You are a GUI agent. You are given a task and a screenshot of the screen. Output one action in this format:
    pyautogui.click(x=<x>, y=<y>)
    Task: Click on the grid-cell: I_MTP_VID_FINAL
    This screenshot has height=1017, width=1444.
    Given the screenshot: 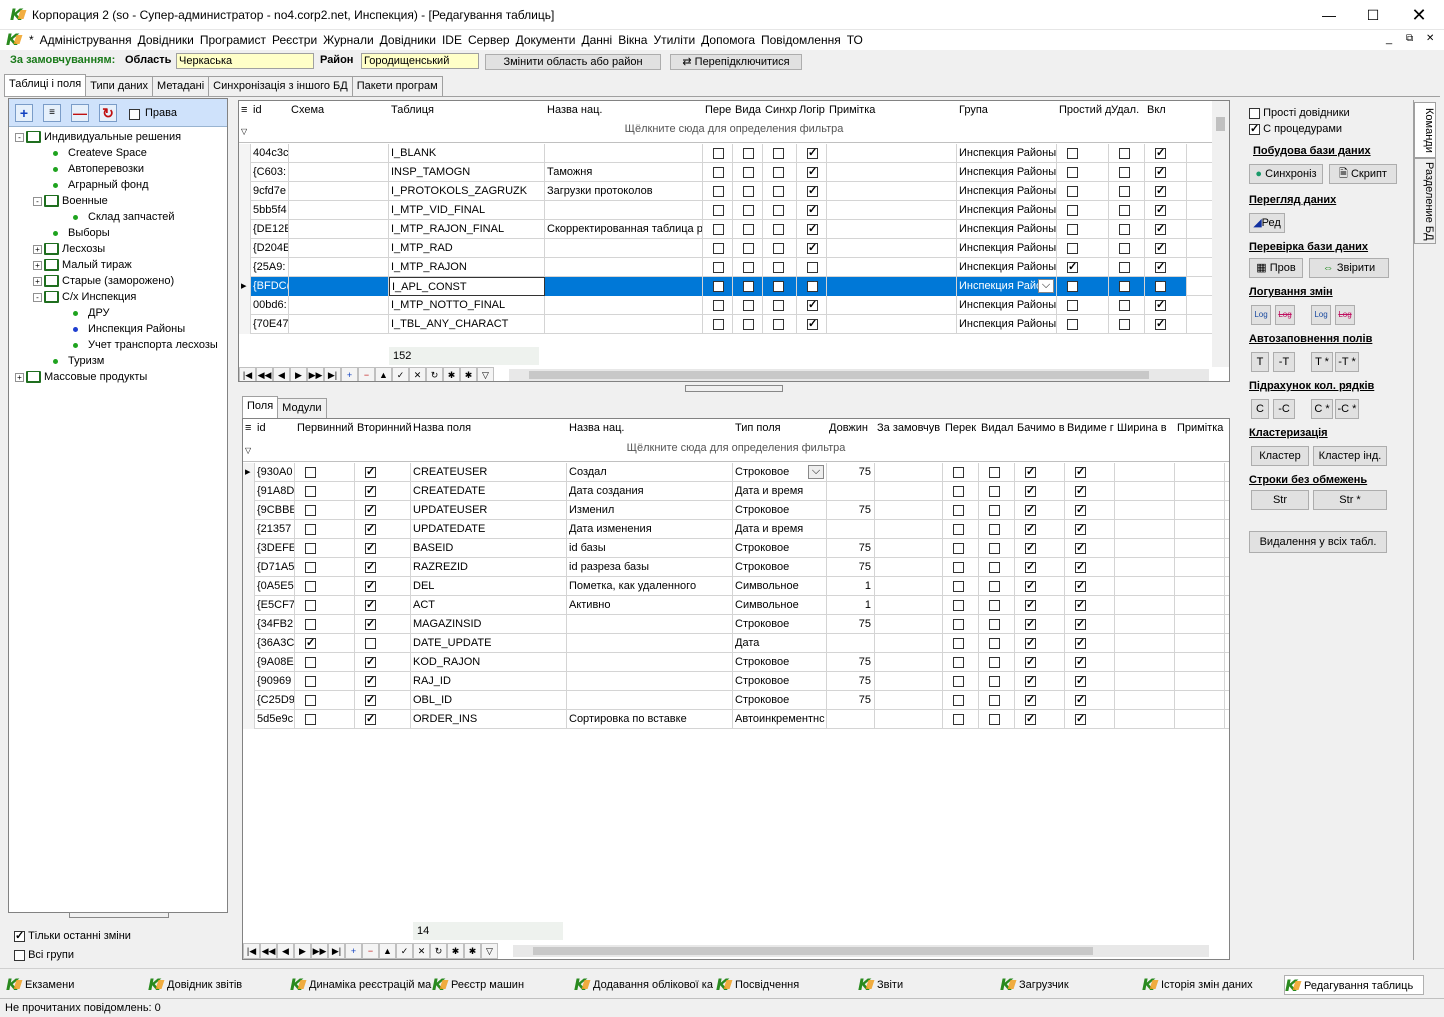 What is the action you would take?
    pyautogui.click(x=467, y=210)
    